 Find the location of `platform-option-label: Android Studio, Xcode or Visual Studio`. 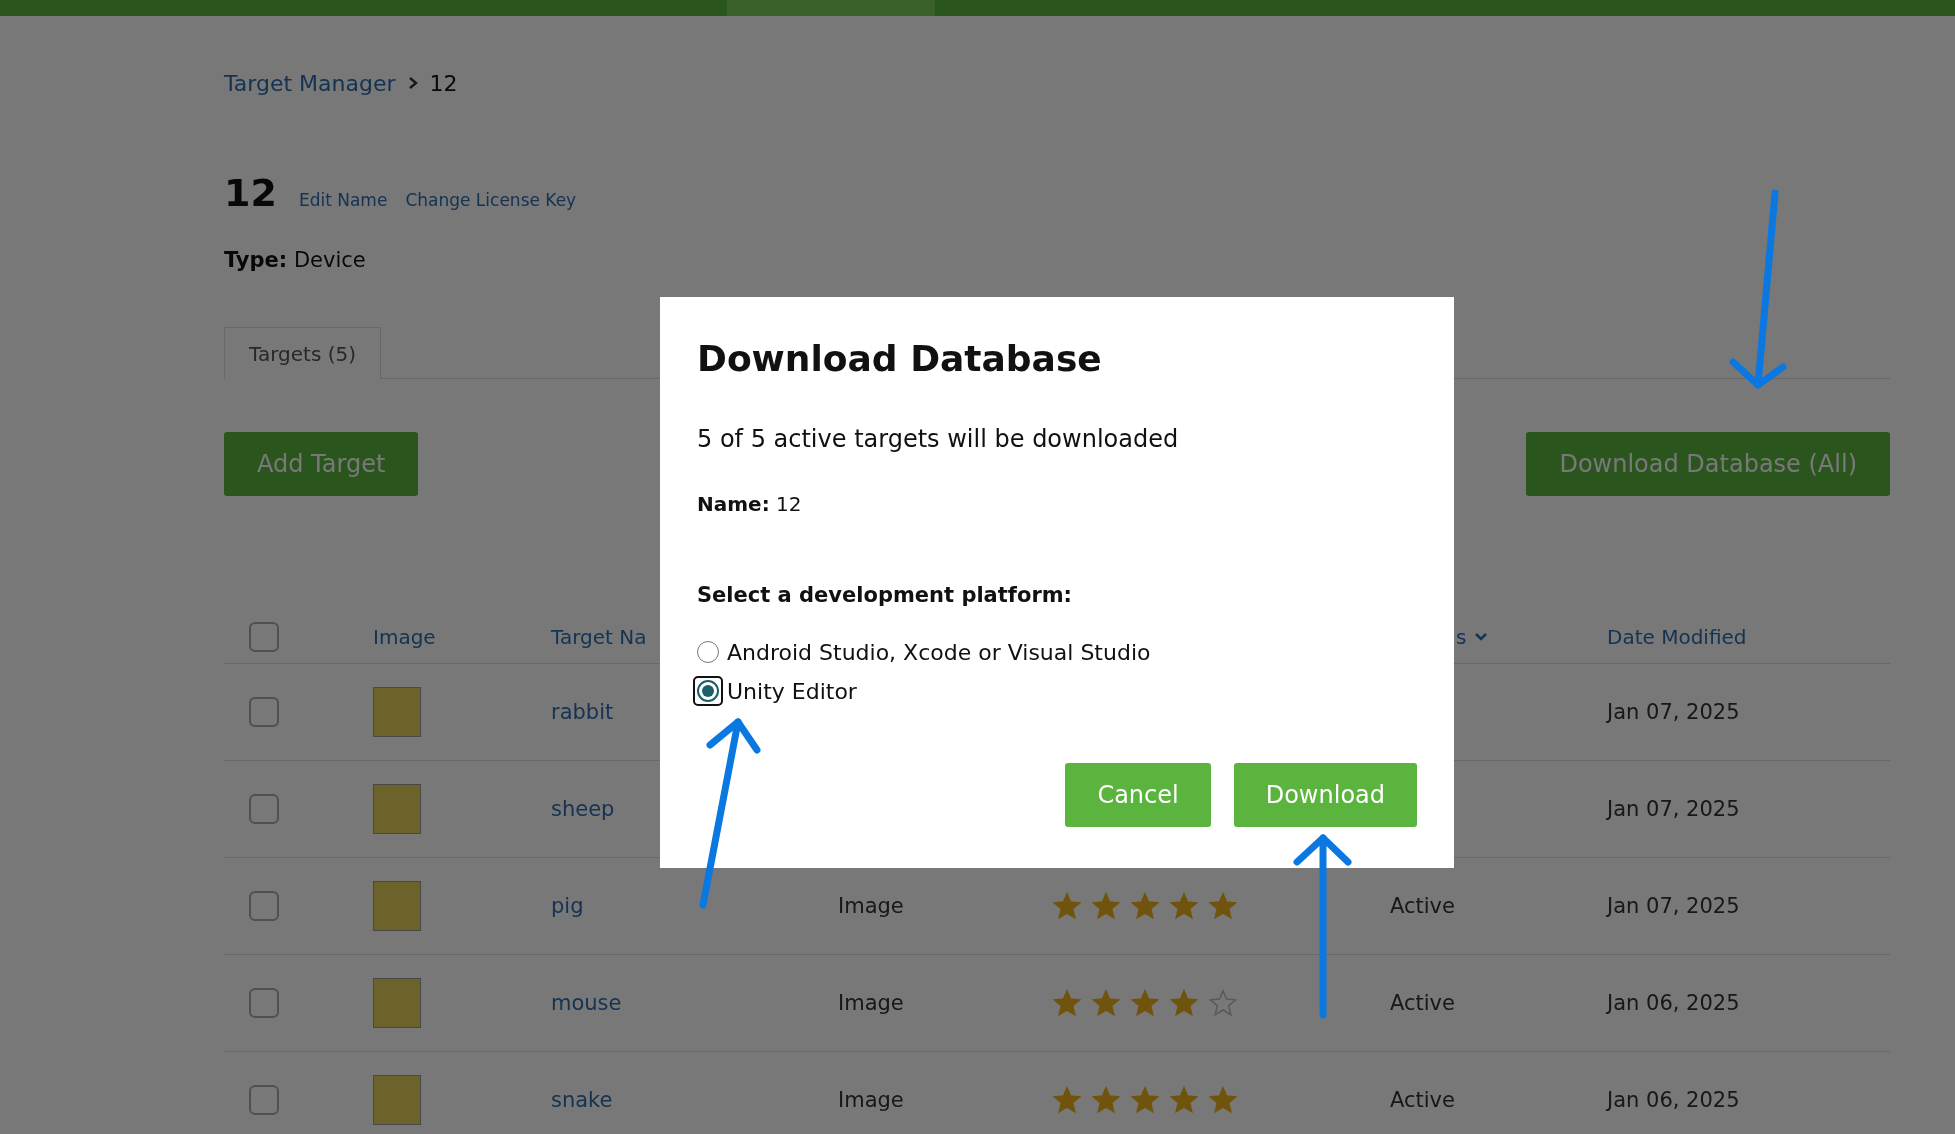

platform-option-label: Android Studio, Xcode or Visual Studio is located at coordinates (939, 652).